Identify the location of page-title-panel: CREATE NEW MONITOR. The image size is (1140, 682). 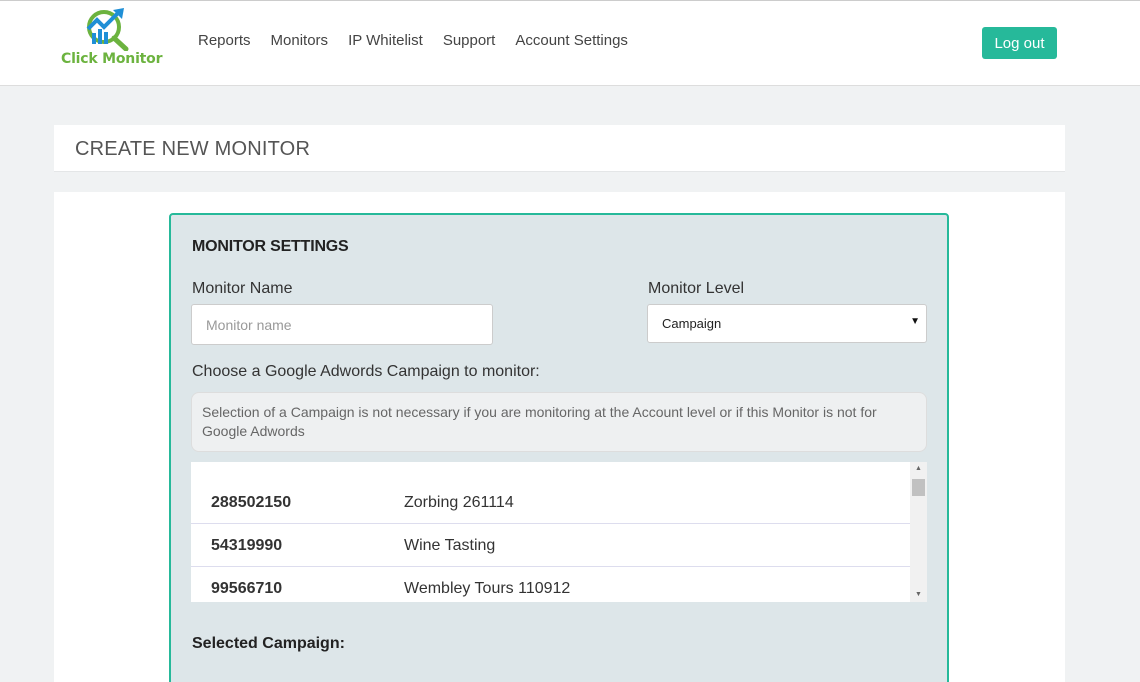
(559, 148).